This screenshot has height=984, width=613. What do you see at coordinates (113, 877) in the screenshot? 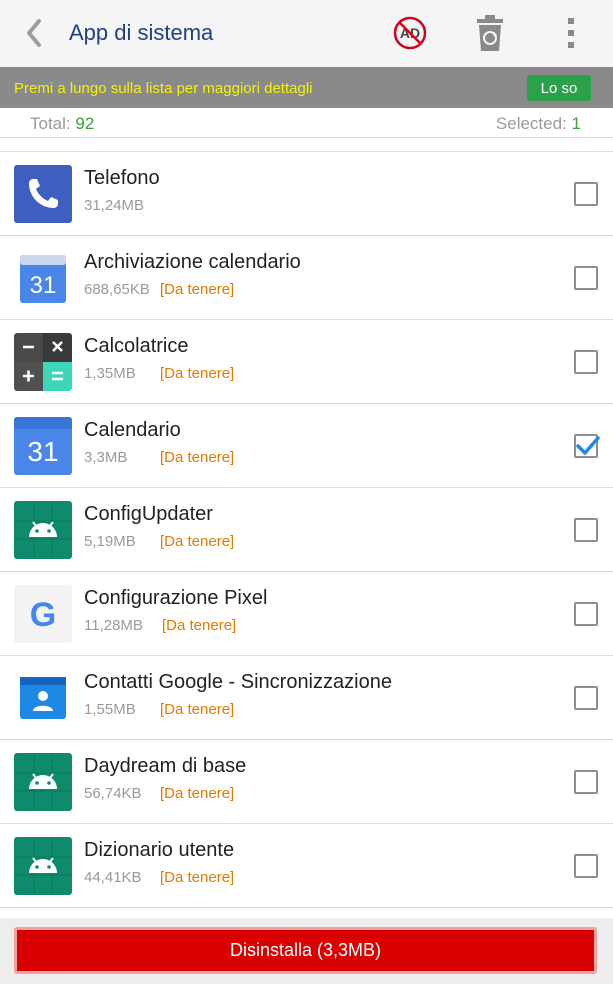
I see `app-size: 44,41KB` at bounding box center [113, 877].